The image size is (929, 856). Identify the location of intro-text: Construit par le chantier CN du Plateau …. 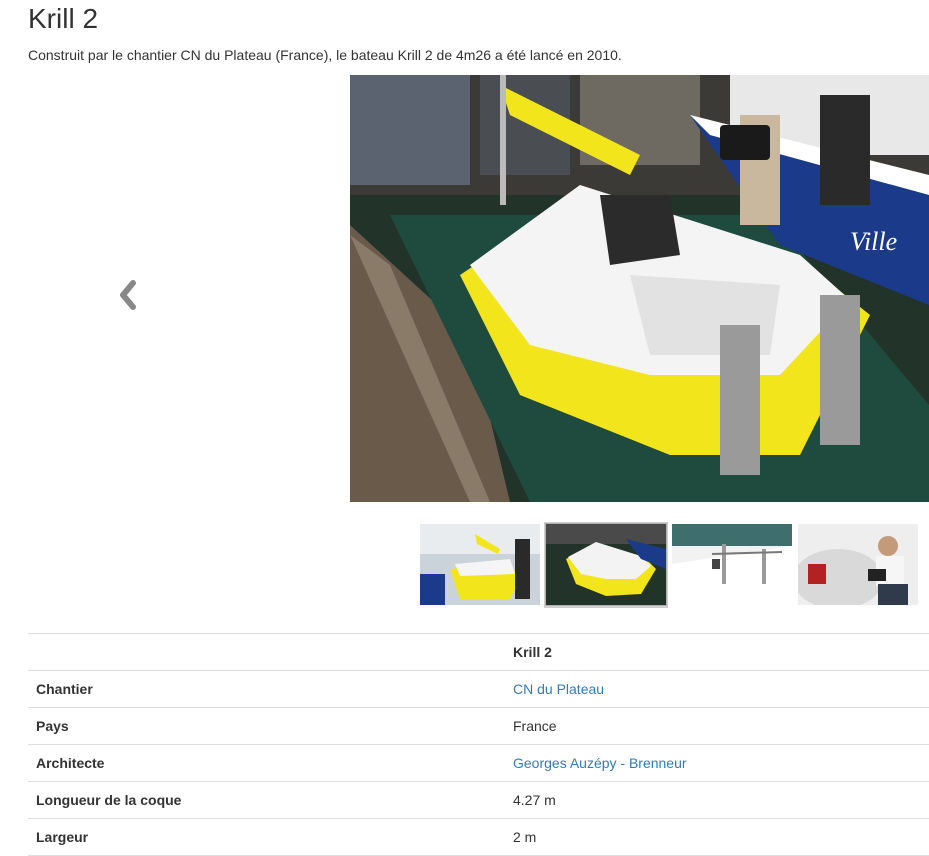
(325, 55).